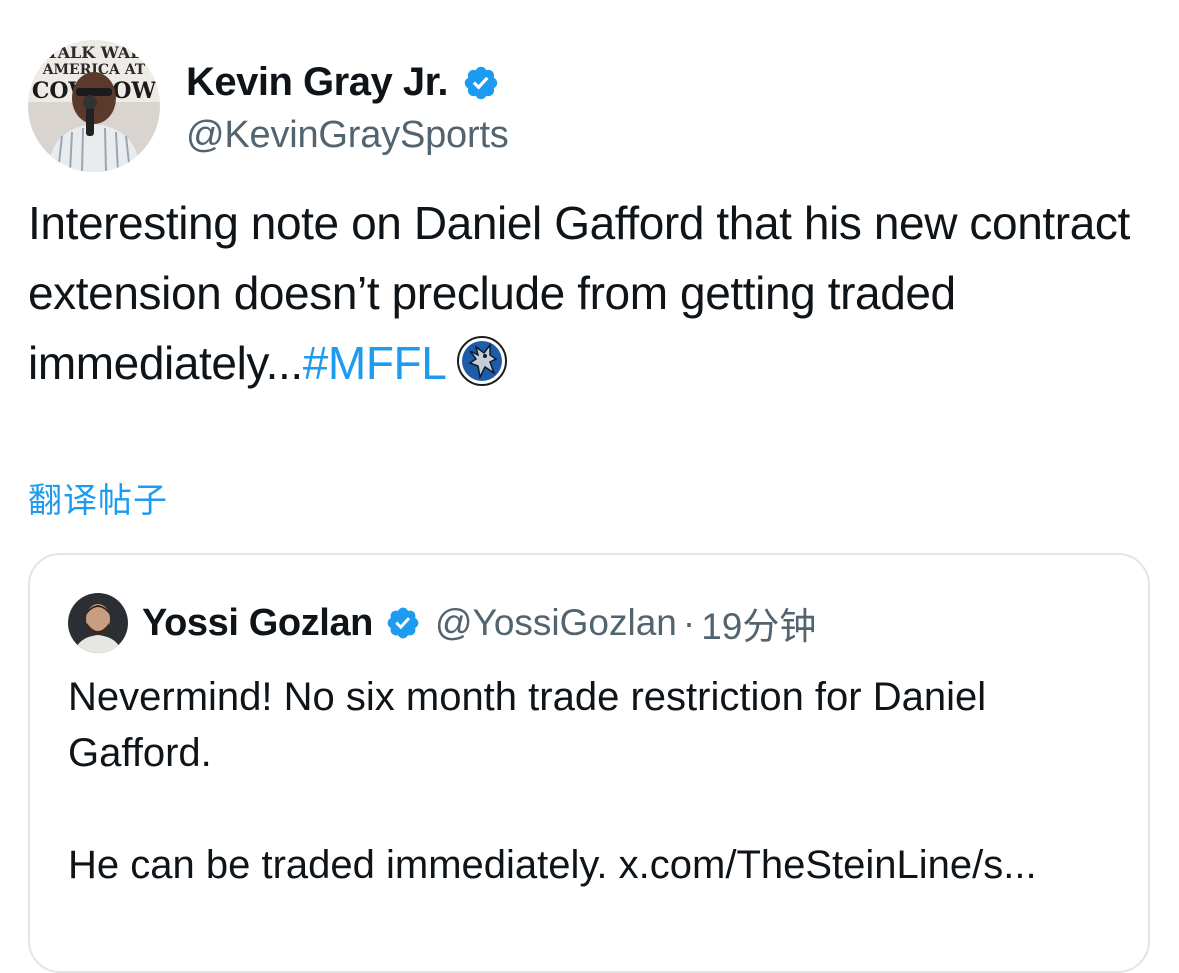  Describe the element at coordinates (317, 82) in the screenshot. I see `author-display-name: Kevin Gray Jr.` at that location.